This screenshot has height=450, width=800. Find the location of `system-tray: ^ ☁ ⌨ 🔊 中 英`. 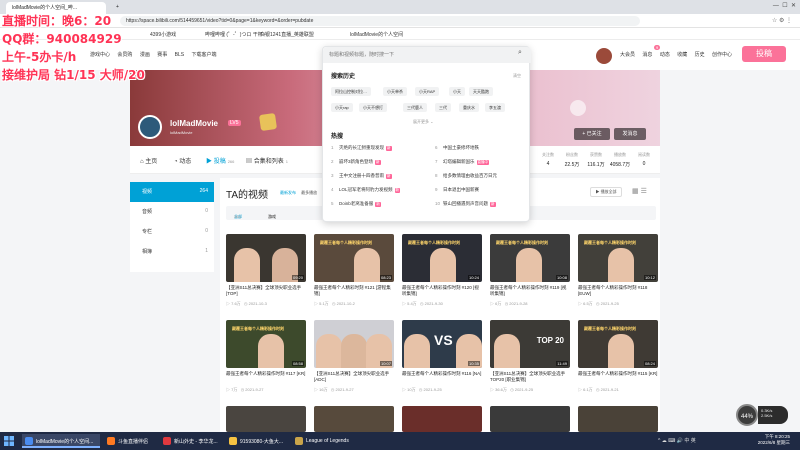

system-tray: ^ ☁ ⌨ 🔊 中 英 is located at coordinates (677, 440).